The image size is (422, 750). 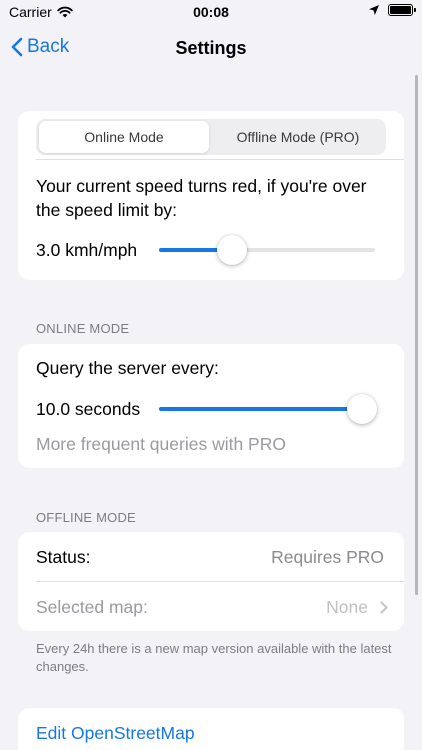 I want to click on segment-offline-mode: Offline Mode (PRO), so click(x=298, y=137).